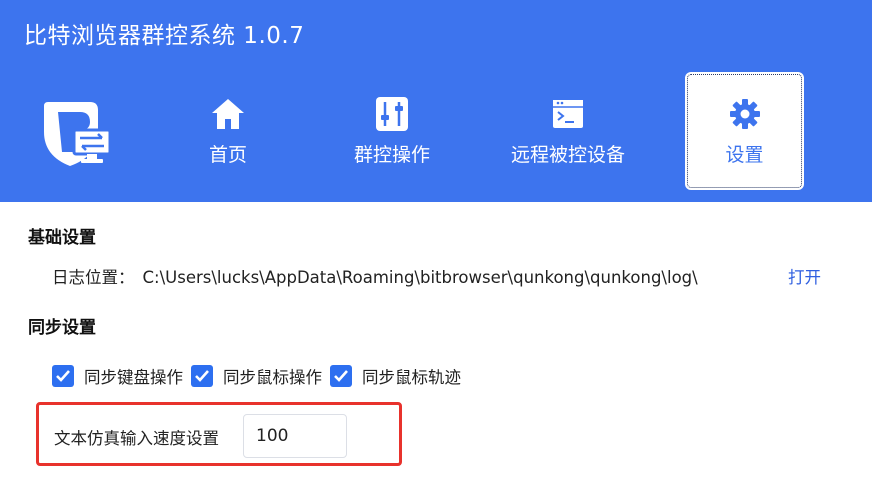 Image resolution: width=872 pixels, height=482 pixels. I want to click on app-title: 比特浏览器群控系统 1.0.7, so click(164, 36).